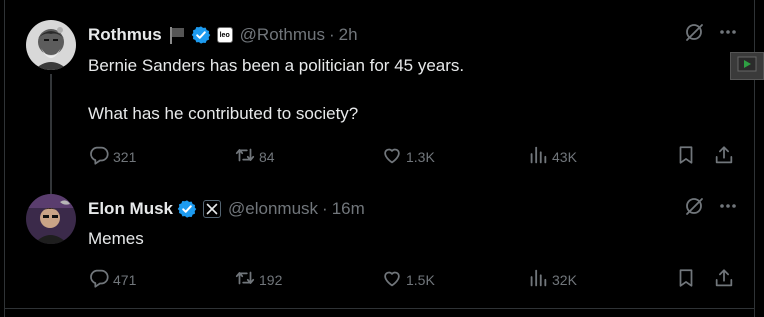 Image resolution: width=764 pixels, height=317 pixels. What do you see at coordinates (125, 156) in the screenshot?
I see `reply-count: 321` at bounding box center [125, 156].